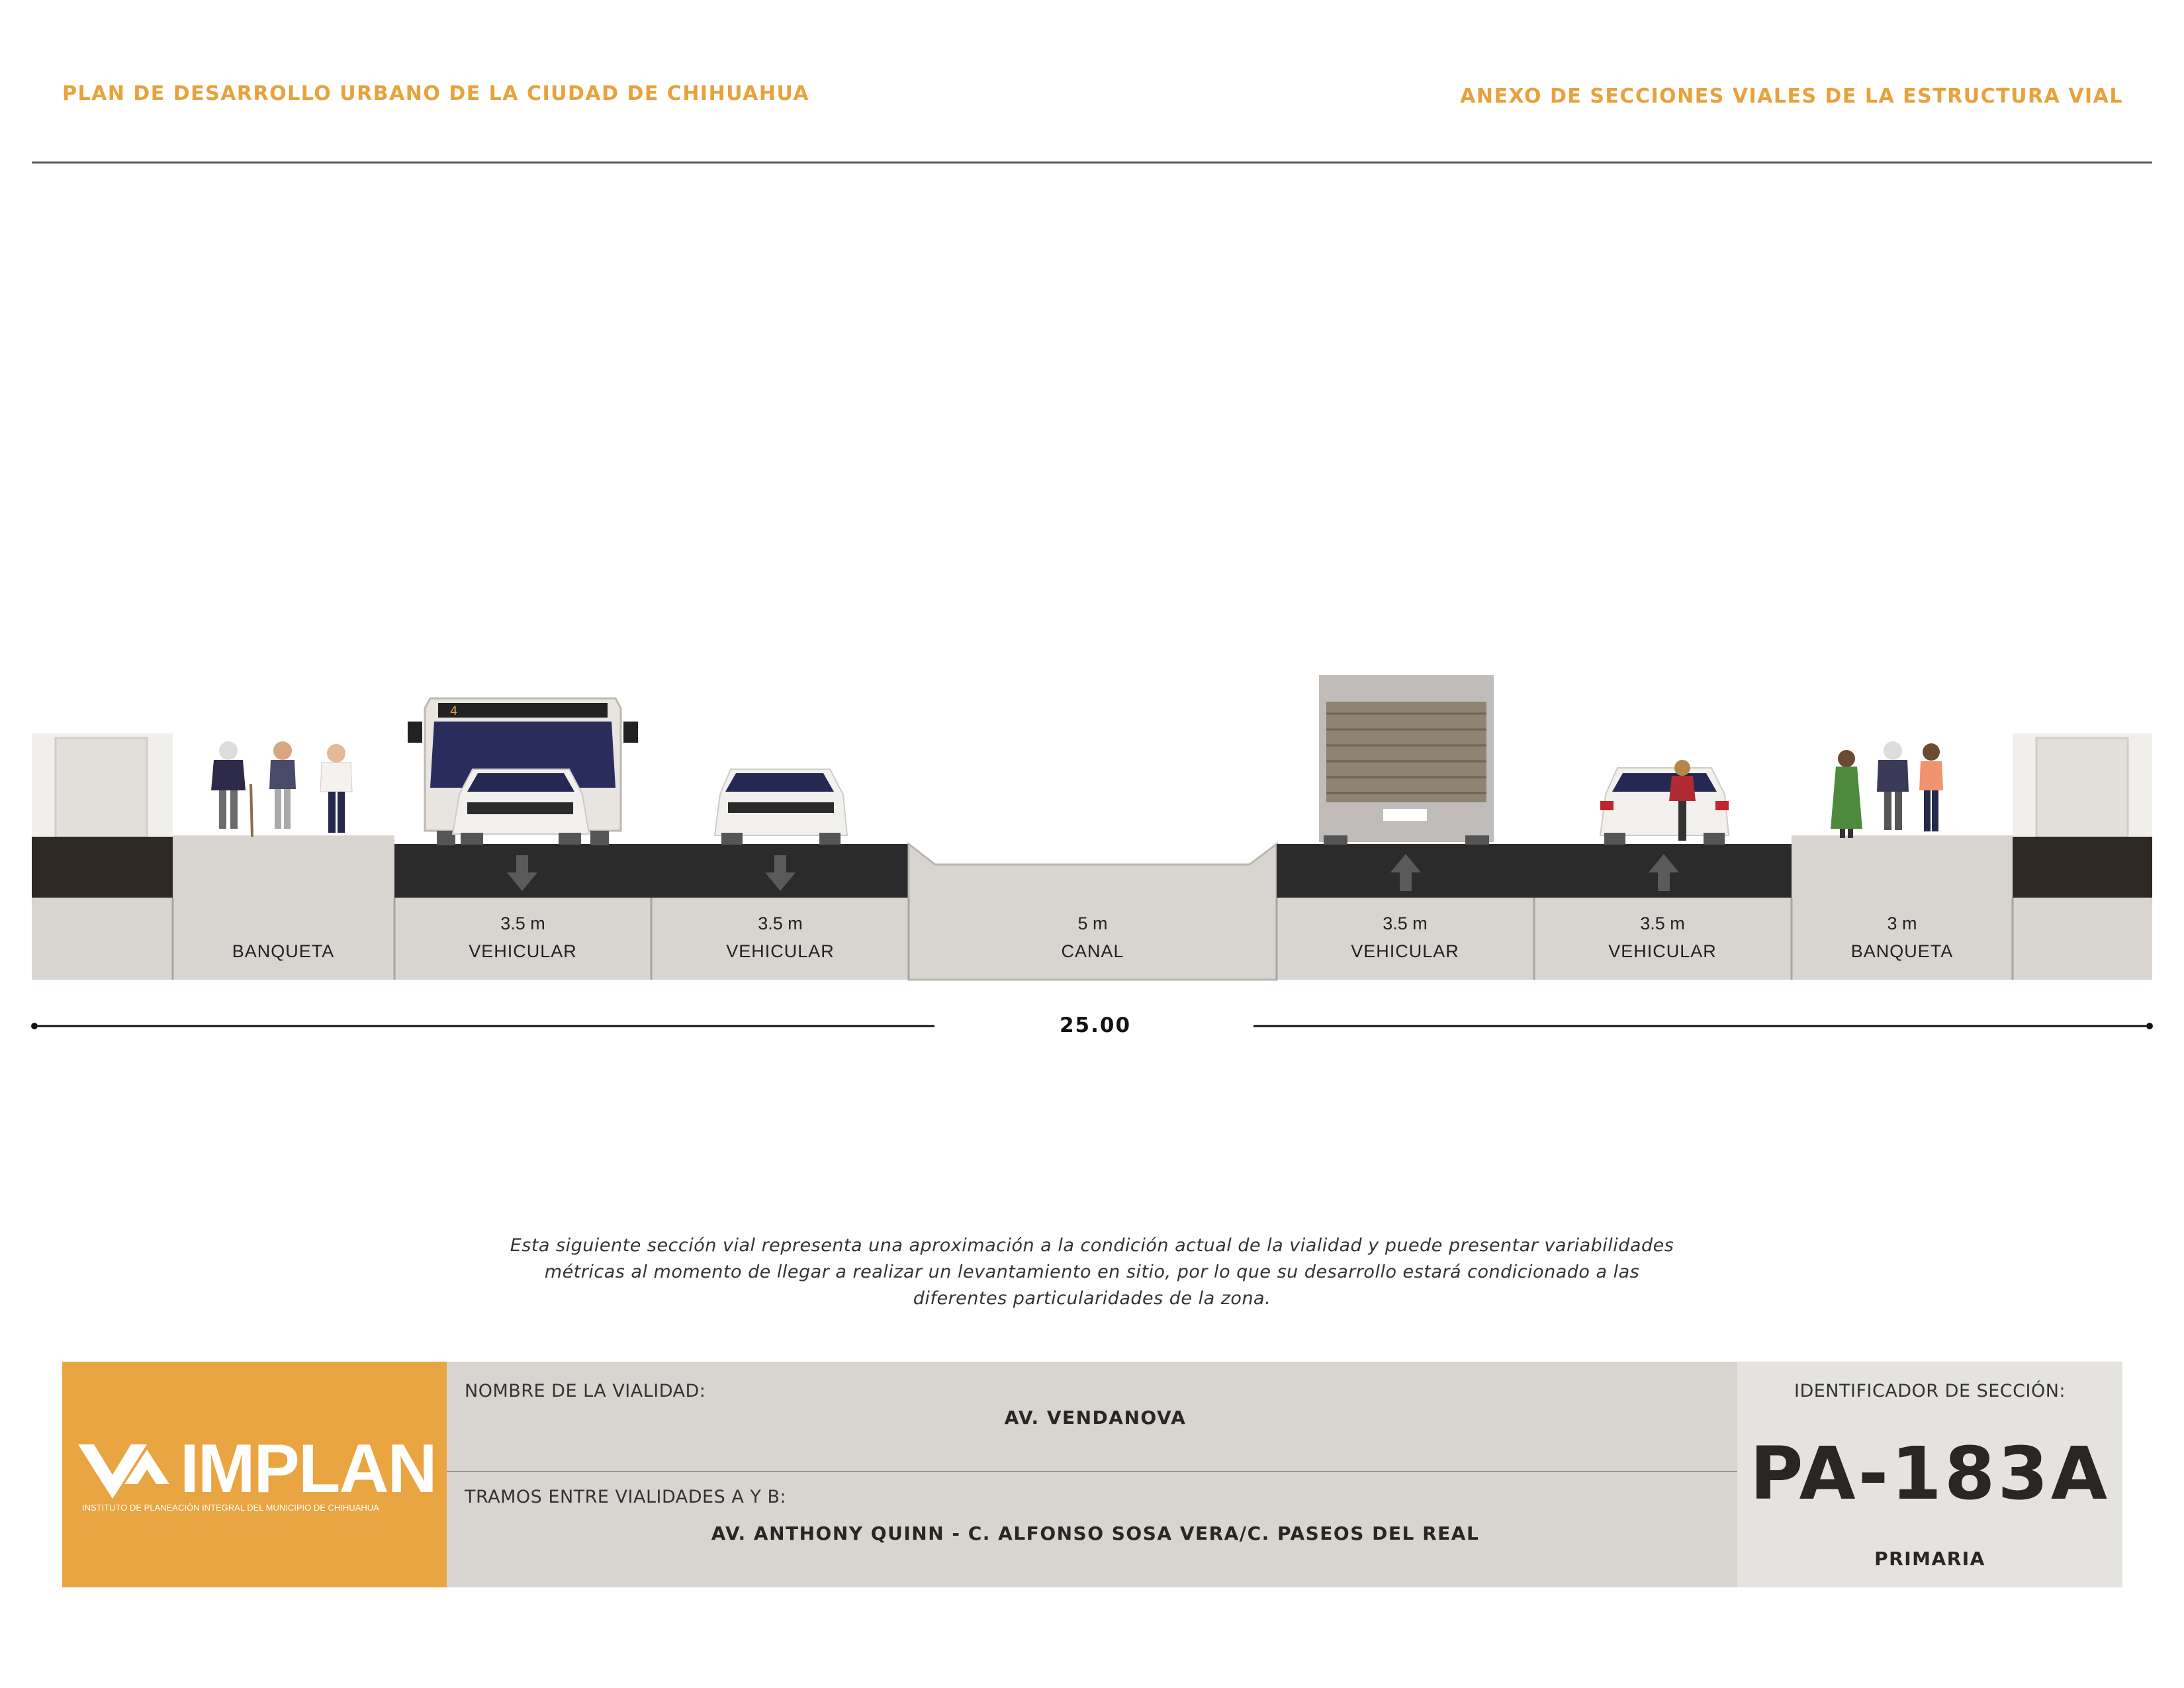  What do you see at coordinates (1095, 1418) in the screenshot?
I see `road-name: AV. VENDANOVA` at bounding box center [1095, 1418].